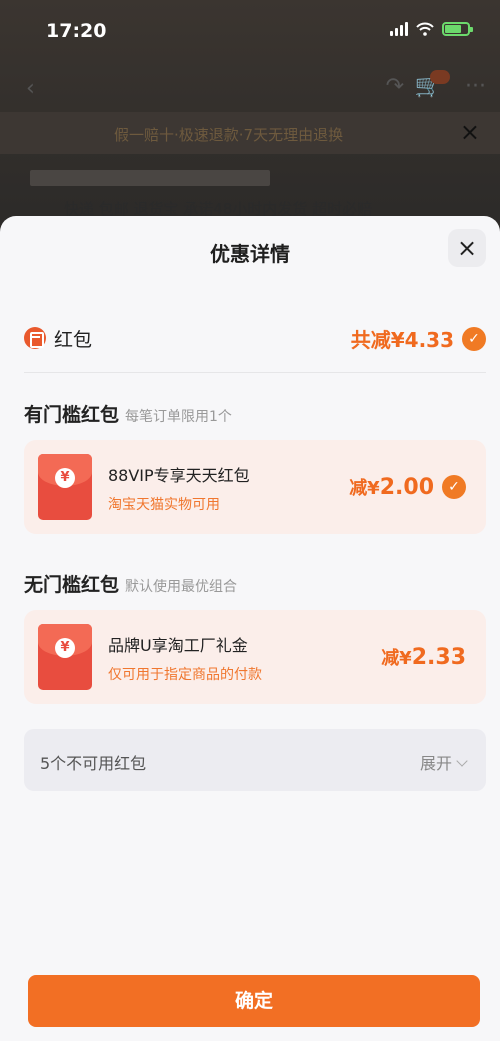 The image size is (500, 1041). Describe the element at coordinates (250, 88) in the screenshot. I see `background-nav: ‹ ↷ 🛒 ···` at that location.